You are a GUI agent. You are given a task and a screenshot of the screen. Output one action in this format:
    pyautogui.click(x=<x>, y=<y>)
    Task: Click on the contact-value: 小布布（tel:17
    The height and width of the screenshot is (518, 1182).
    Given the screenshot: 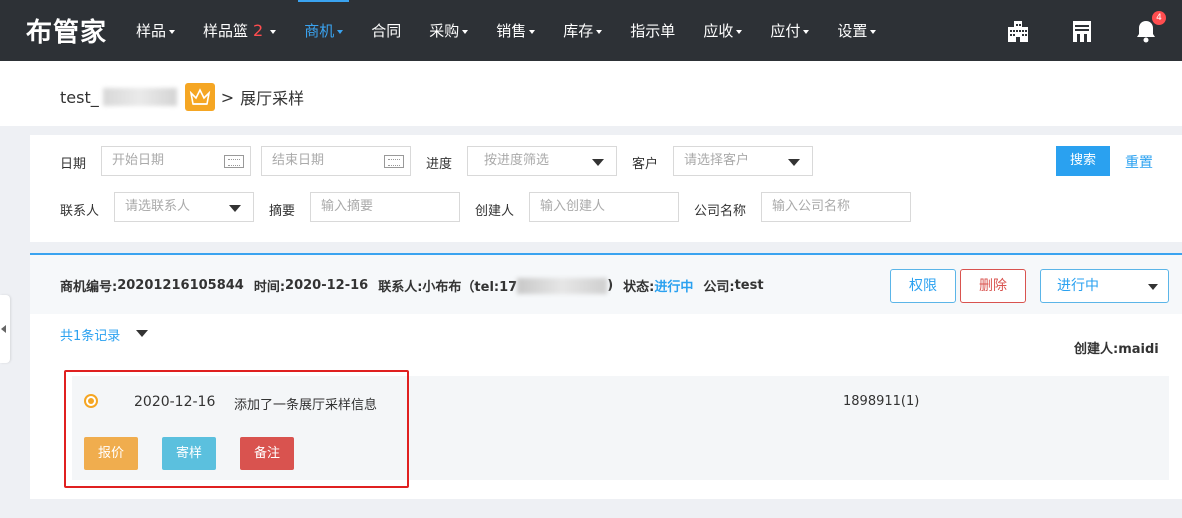 What is the action you would take?
    pyautogui.click(x=470, y=287)
    